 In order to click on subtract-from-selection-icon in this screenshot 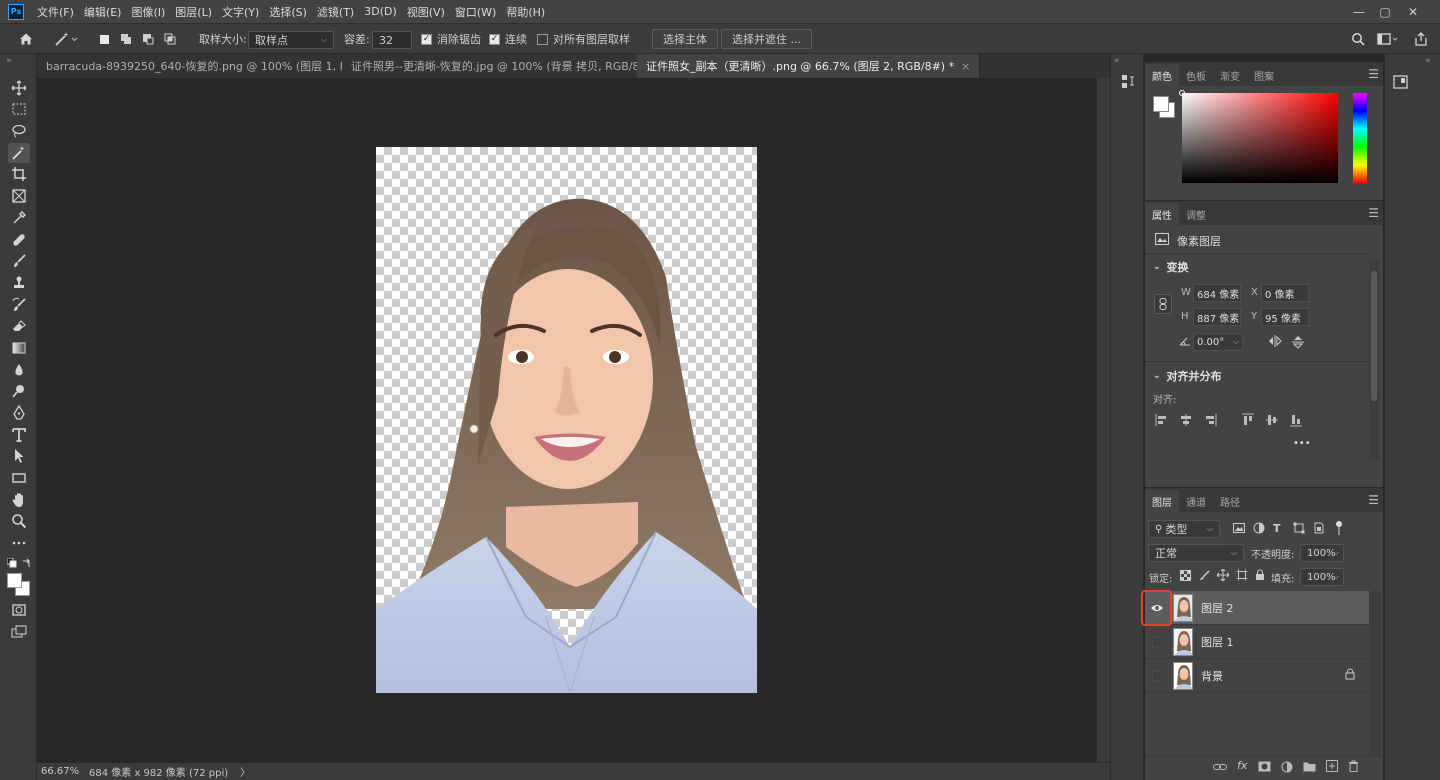, I will do `click(148, 39)`.